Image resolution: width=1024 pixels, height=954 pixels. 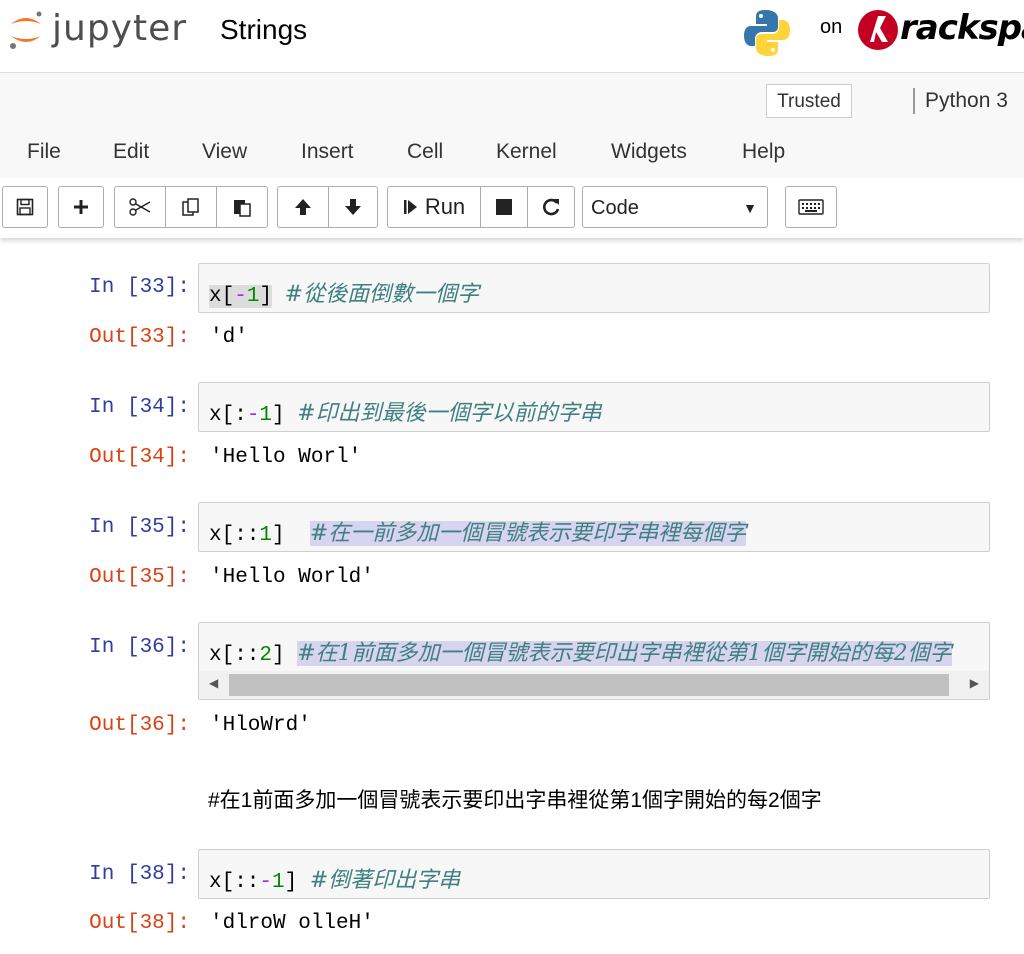 I want to click on input-prompt: In [34]:, so click(x=139, y=407).